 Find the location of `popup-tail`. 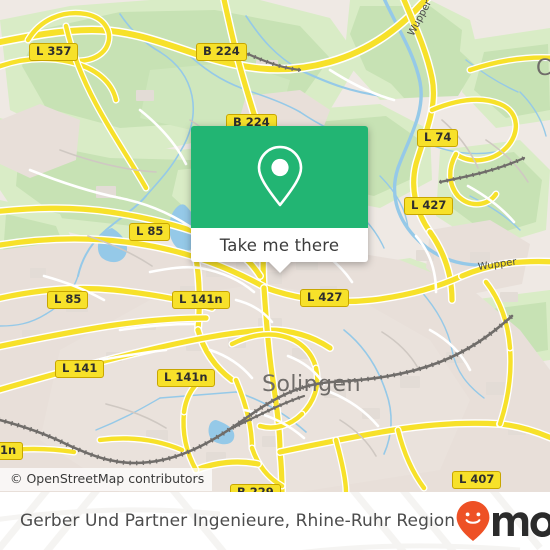

popup-tail is located at coordinates (279, 267).